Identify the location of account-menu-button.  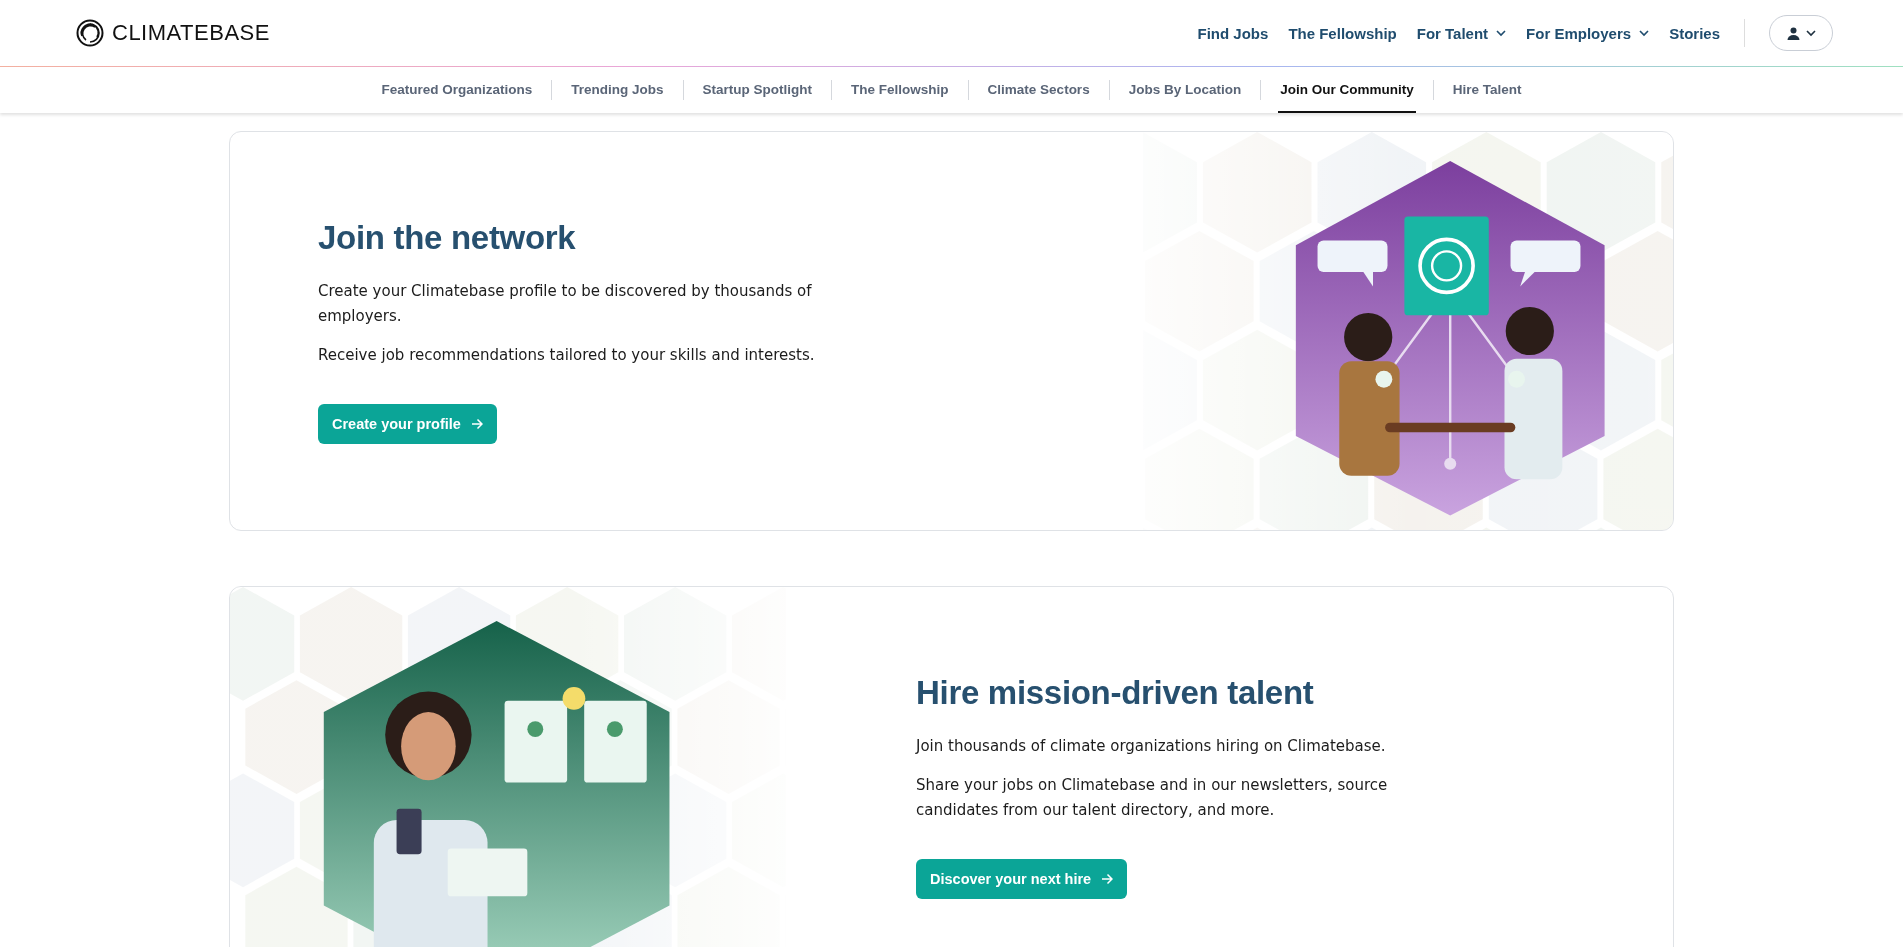
(1801, 33).